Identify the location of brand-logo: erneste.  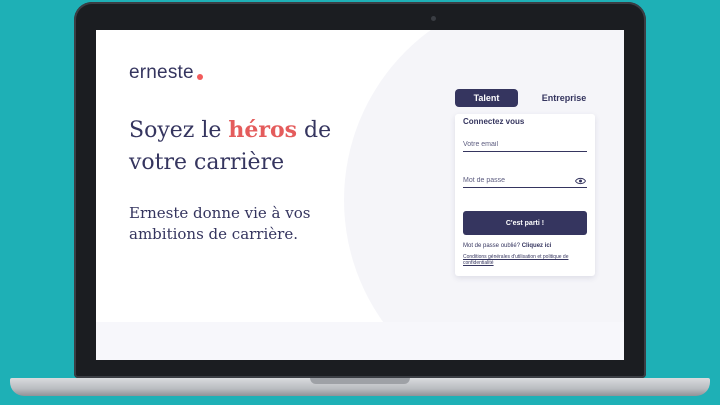
(161, 73).